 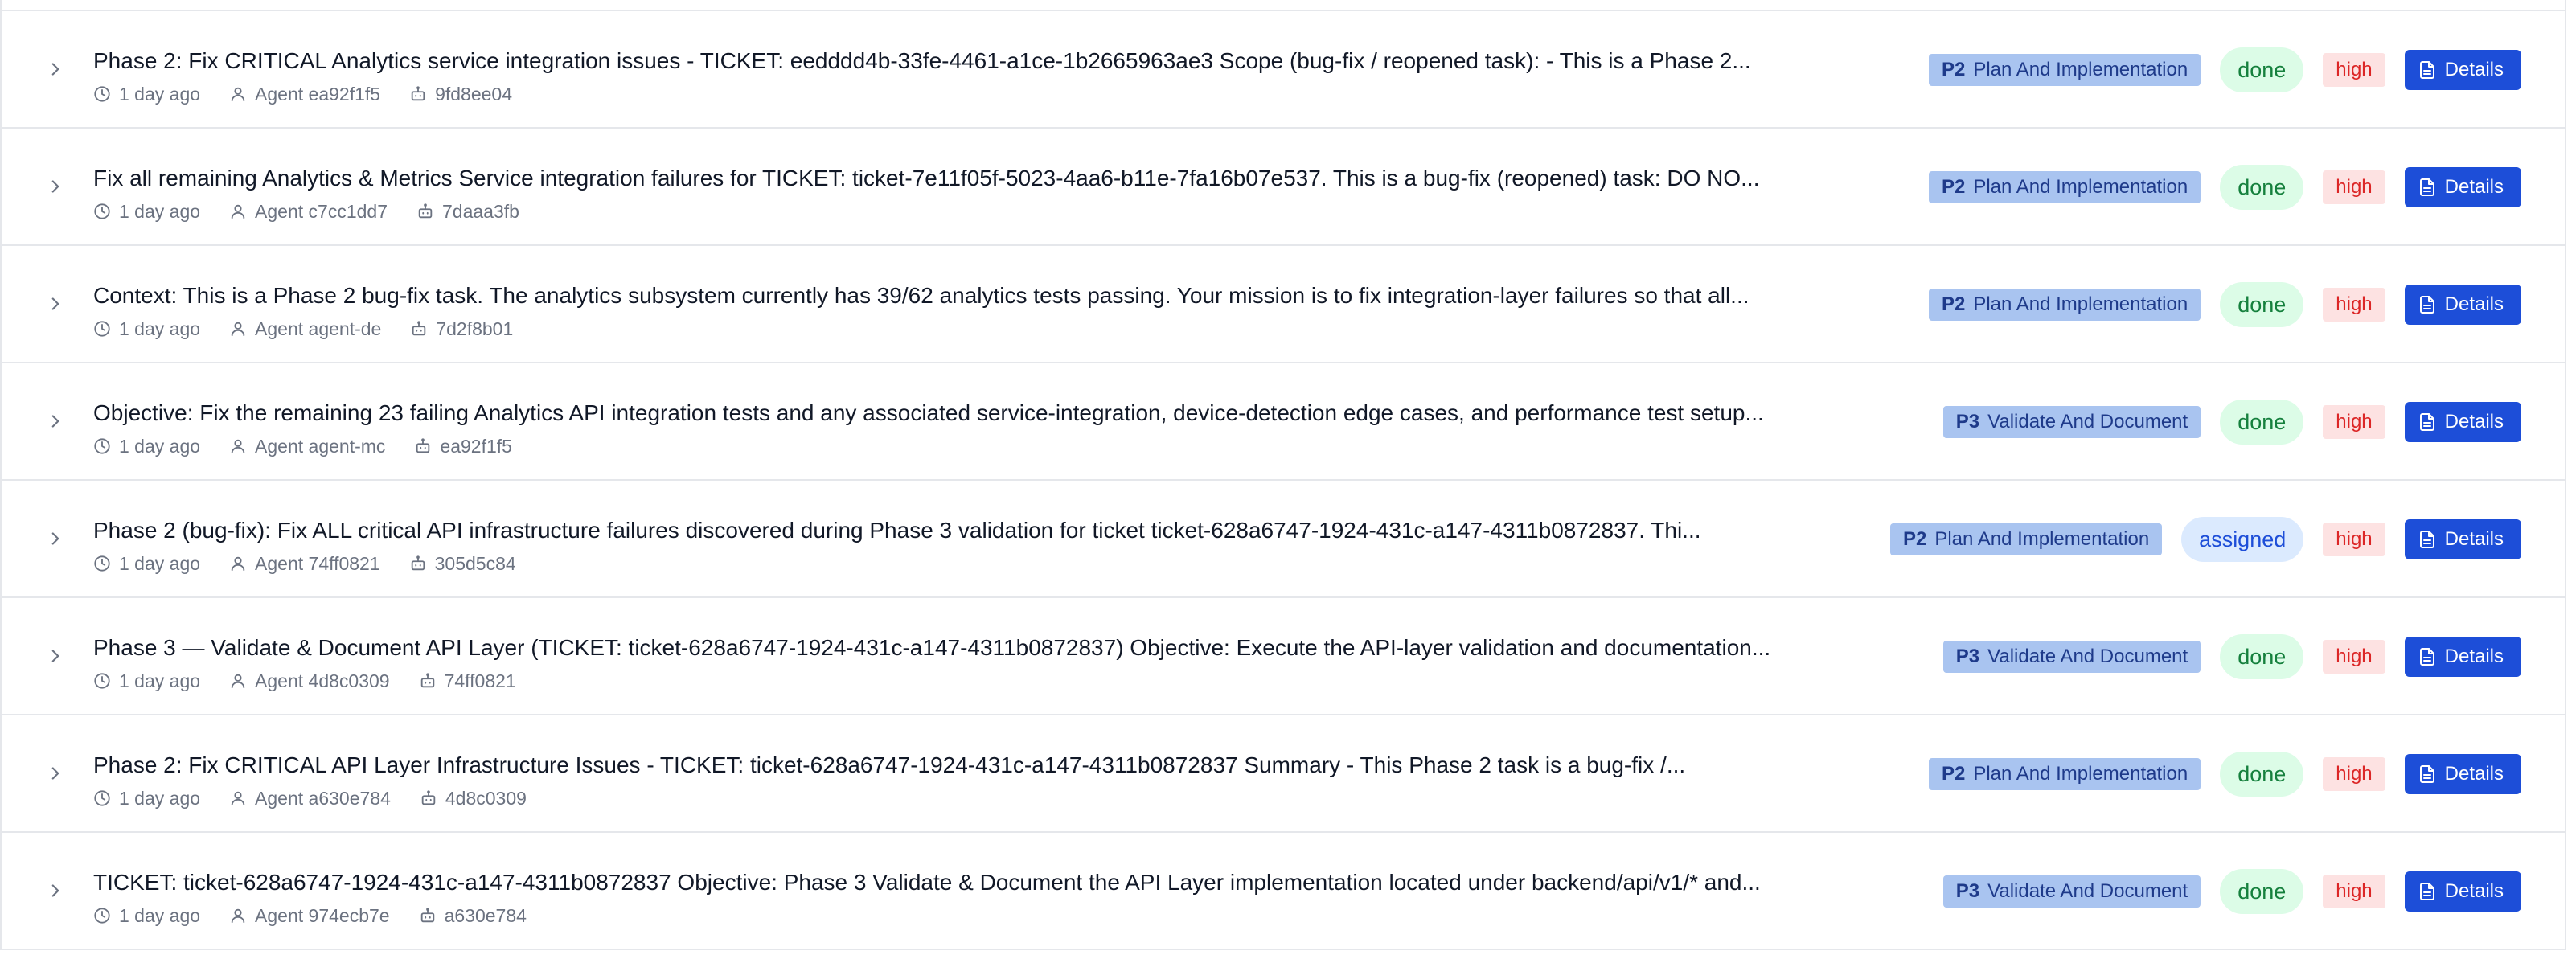 I want to click on task-agent: Agent a630e784, so click(x=310, y=798).